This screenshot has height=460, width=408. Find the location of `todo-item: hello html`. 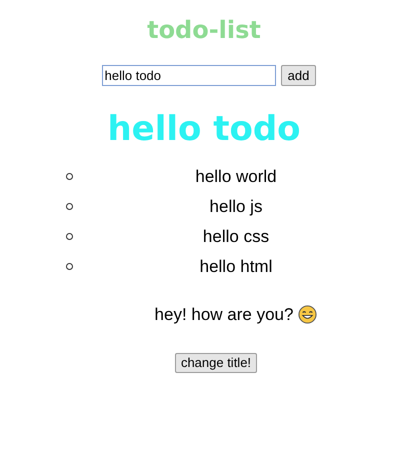

todo-item: hello html is located at coordinates (236, 267).